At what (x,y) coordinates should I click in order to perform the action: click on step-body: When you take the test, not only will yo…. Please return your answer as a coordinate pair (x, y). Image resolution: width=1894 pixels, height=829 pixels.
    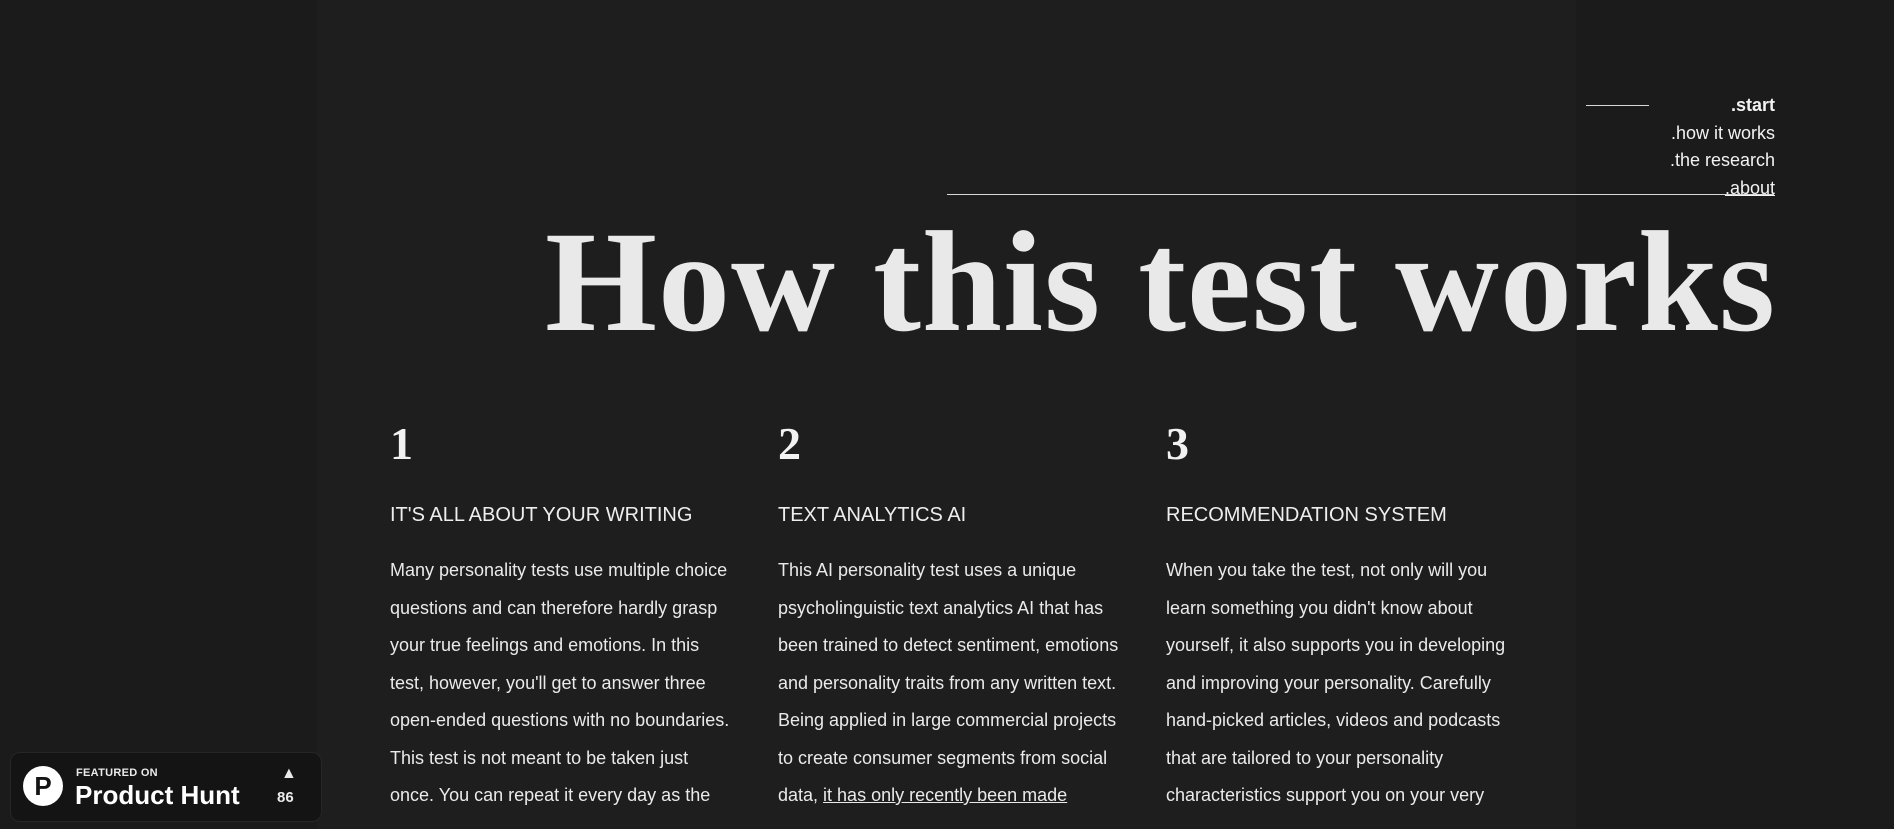
    Looking at the image, I should click on (1336, 682).